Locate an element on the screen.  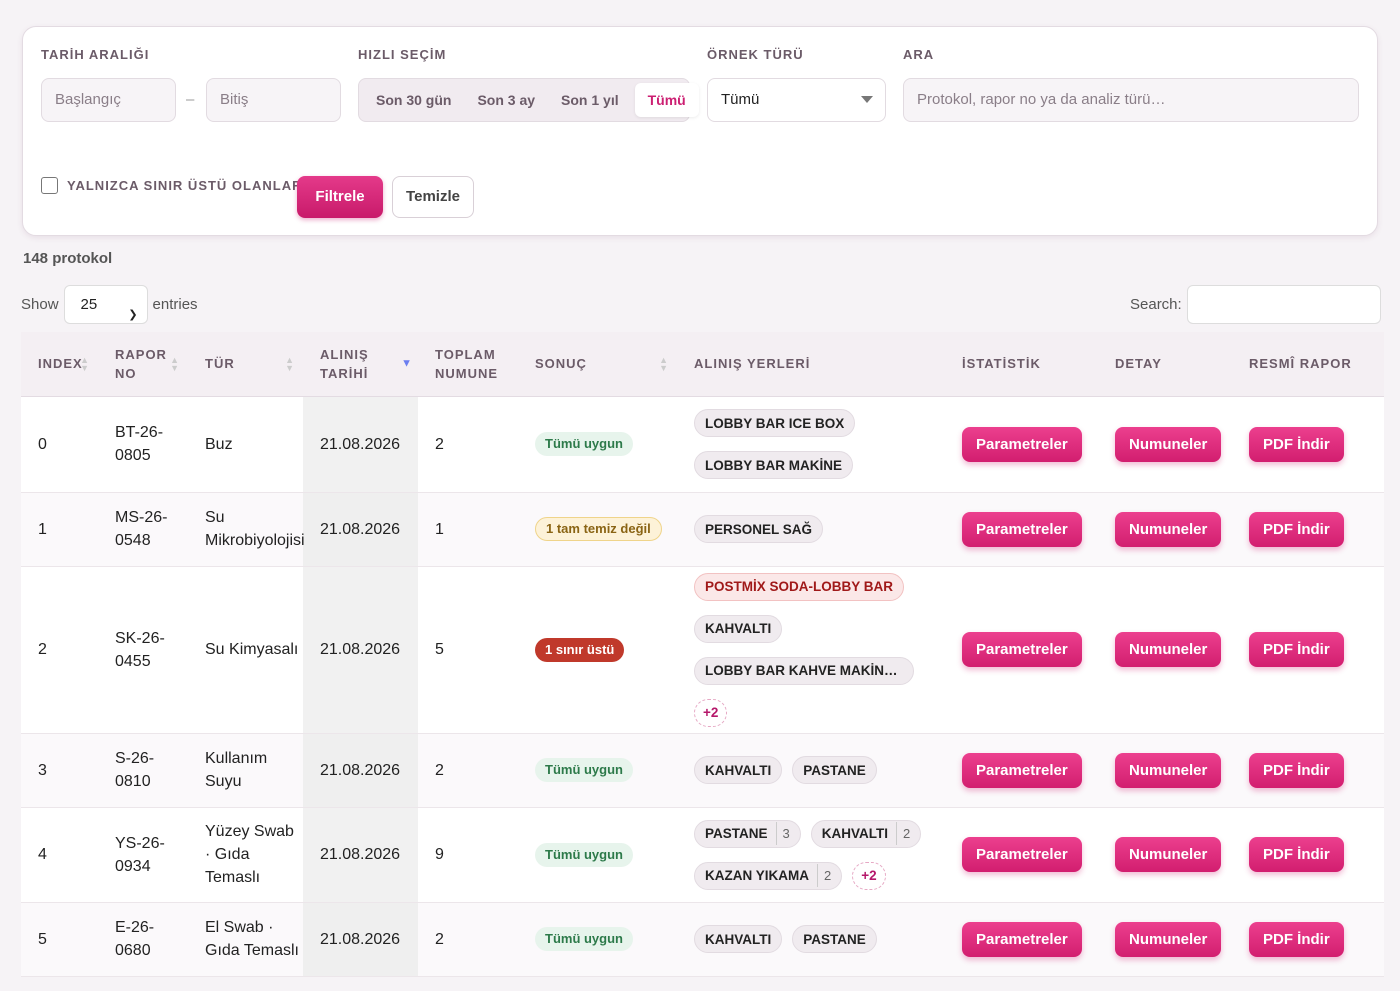
date-range-dash: – is located at coordinates (190, 99).